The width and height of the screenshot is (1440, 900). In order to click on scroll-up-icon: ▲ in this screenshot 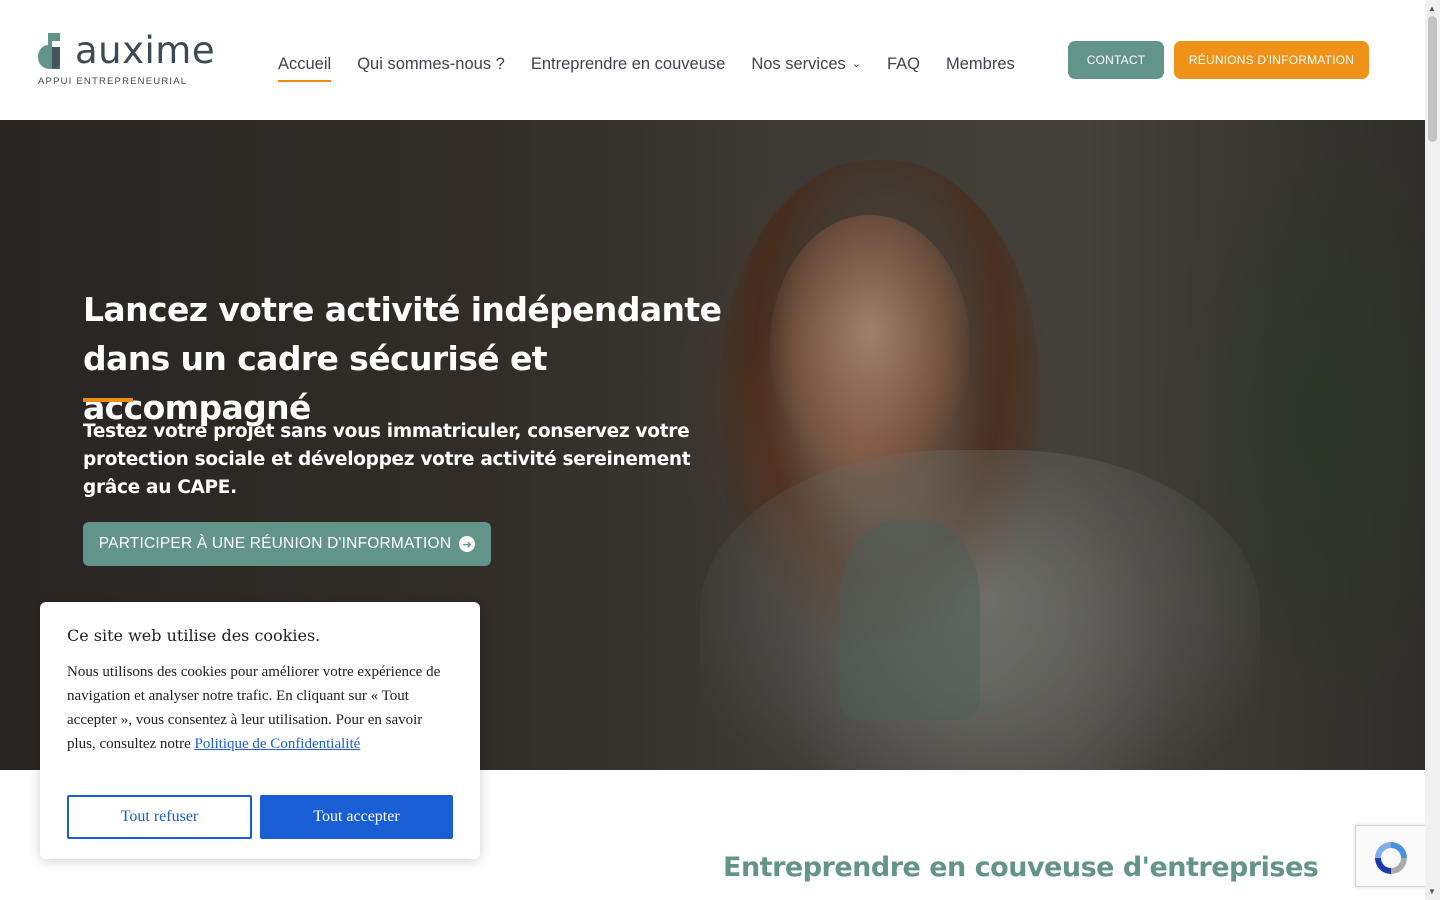, I will do `click(1432, 8)`.